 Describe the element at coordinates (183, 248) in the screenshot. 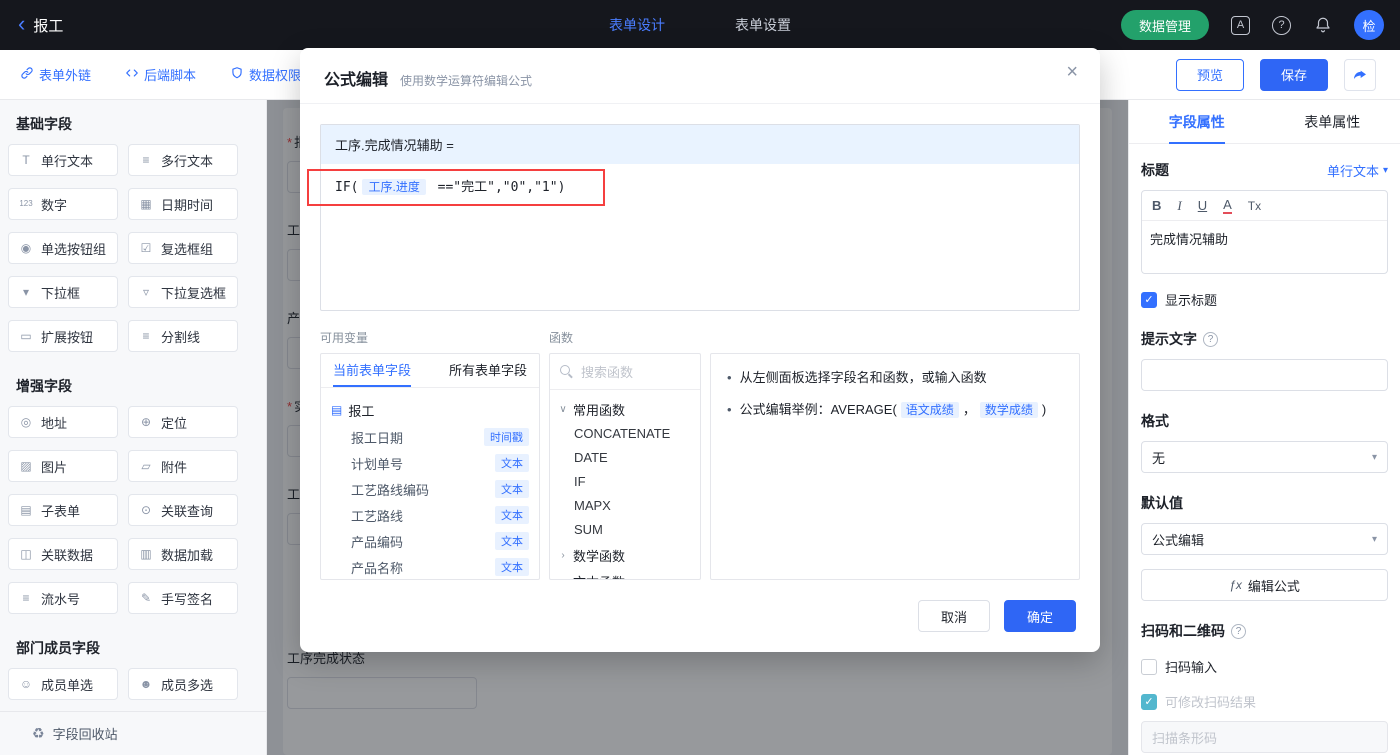

I see `field-type-button: ☑ 复选框组` at that location.